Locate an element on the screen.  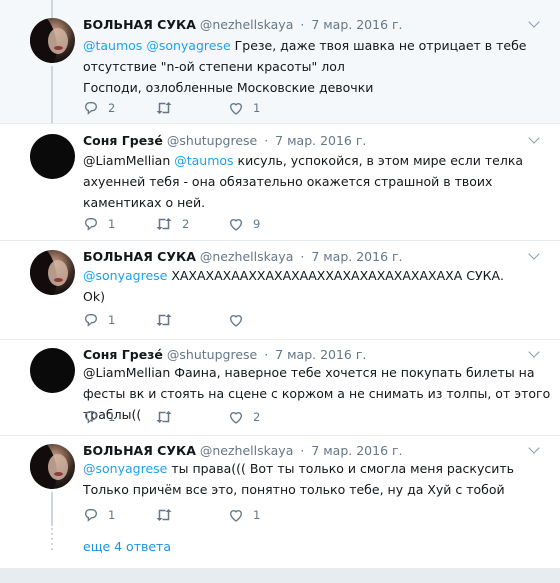
tweet-actions: 1 2 9 is located at coordinates (183, 224).